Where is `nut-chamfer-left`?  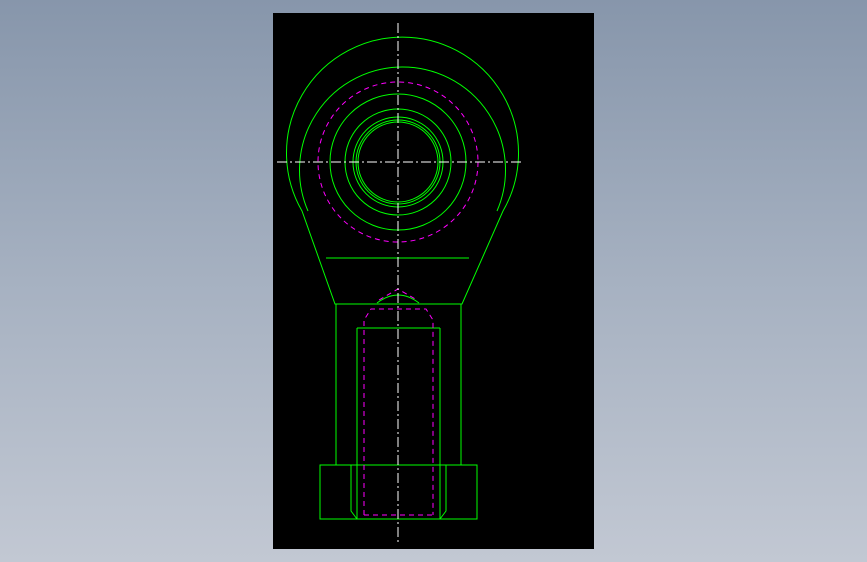 nut-chamfer-left is located at coordinates (354, 492).